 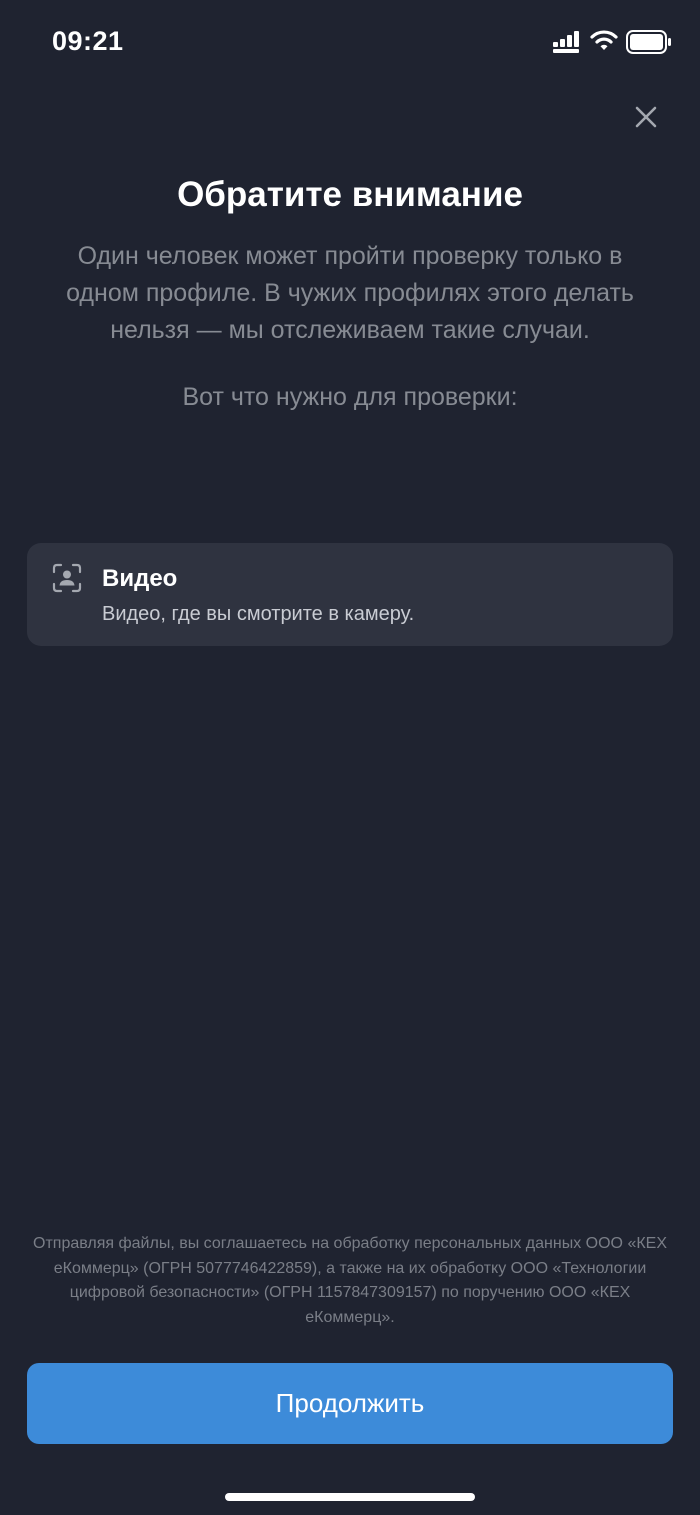 I want to click on requirement-card-video: Видео Видео, где вы смотрите в камеру., so click(x=350, y=594).